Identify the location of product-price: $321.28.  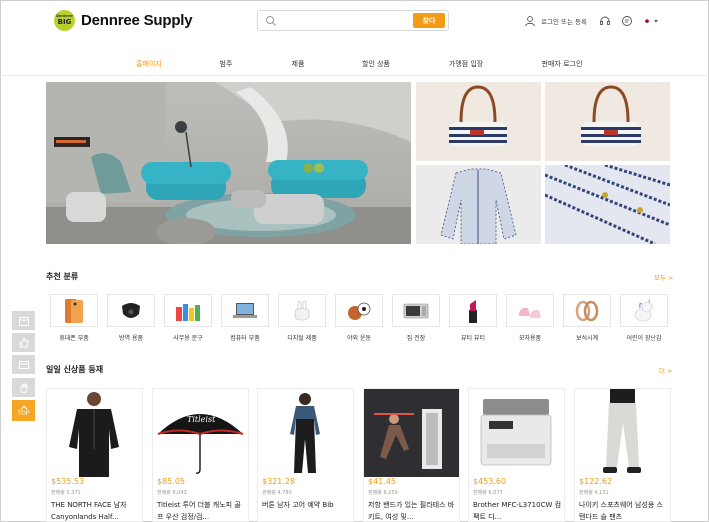
(279, 481).